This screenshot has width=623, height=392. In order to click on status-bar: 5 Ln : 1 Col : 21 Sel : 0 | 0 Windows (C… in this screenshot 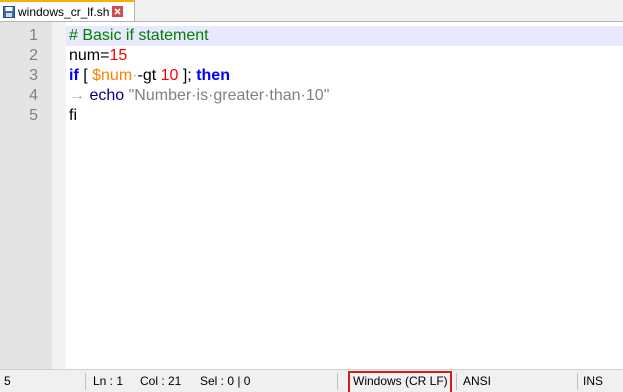, I will do `click(311, 380)`.